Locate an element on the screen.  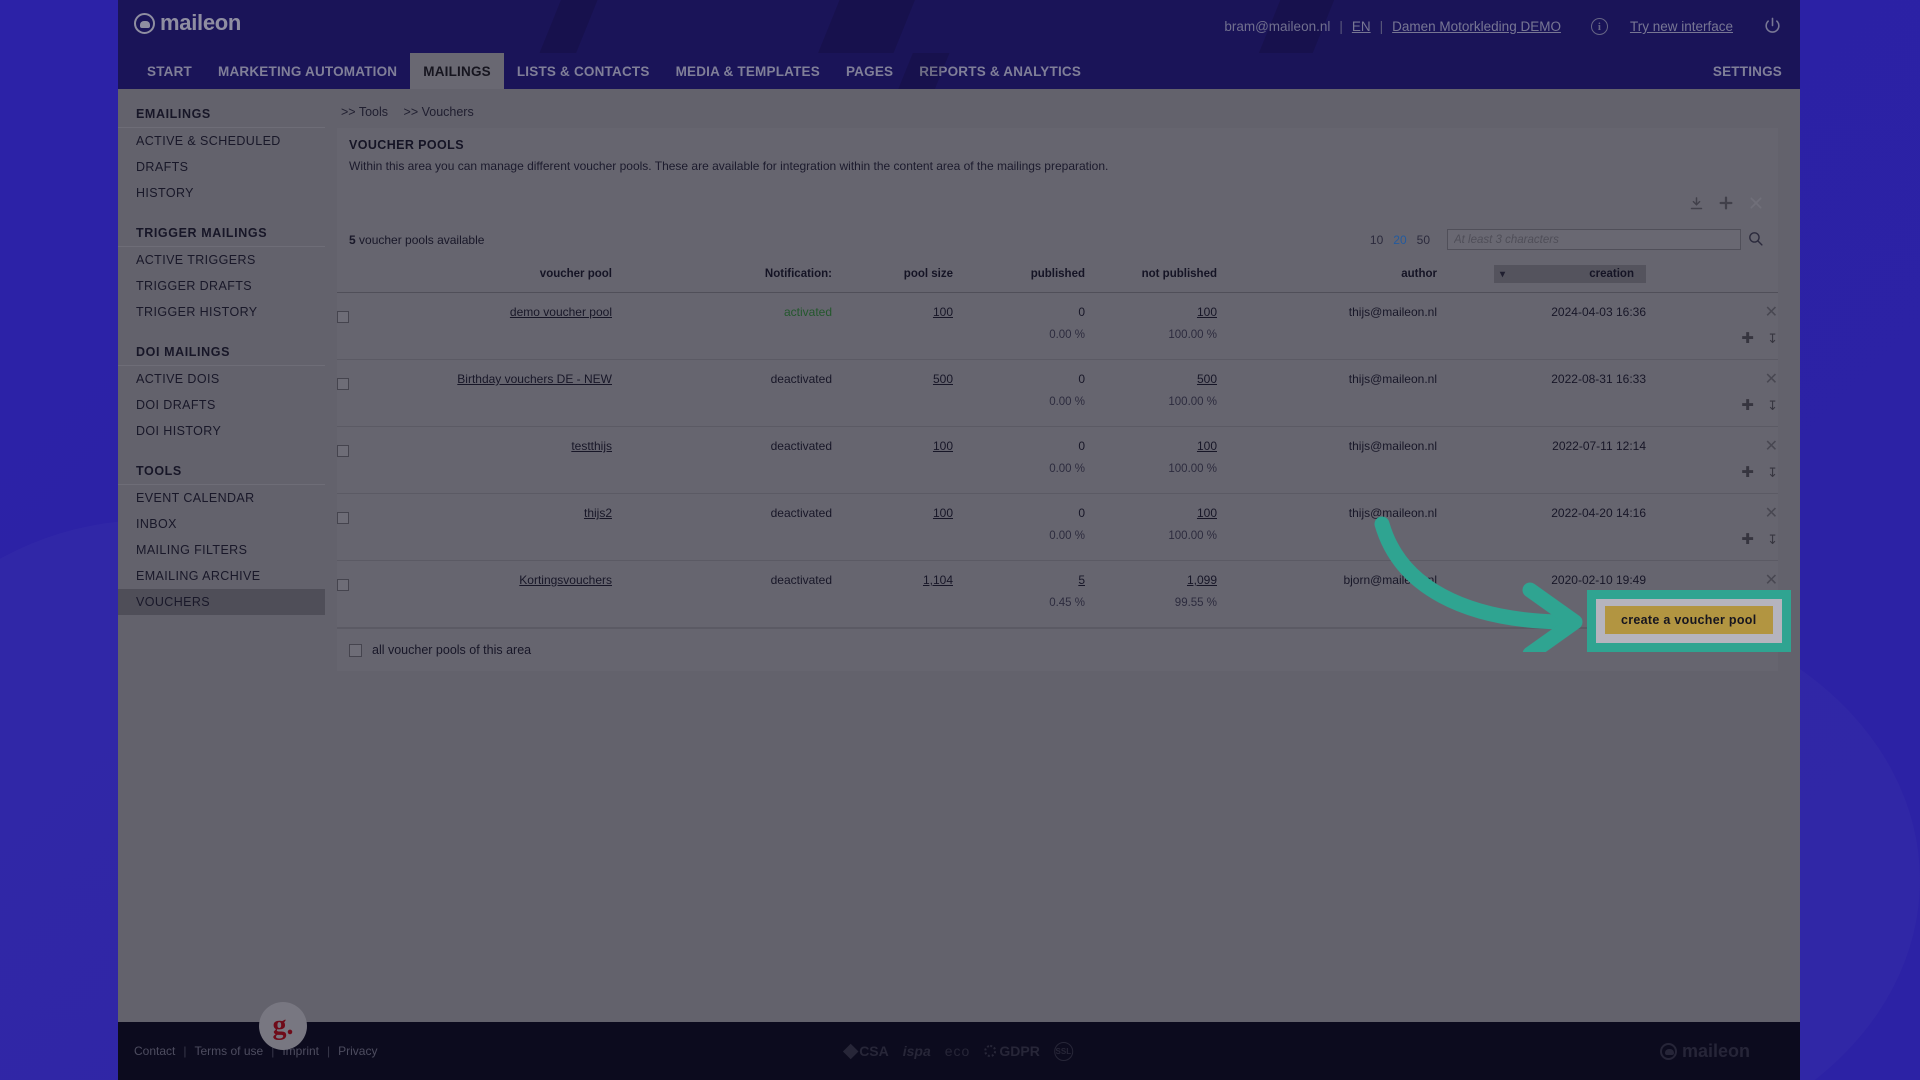
column-published: published is located at coordinates (1019, 274).